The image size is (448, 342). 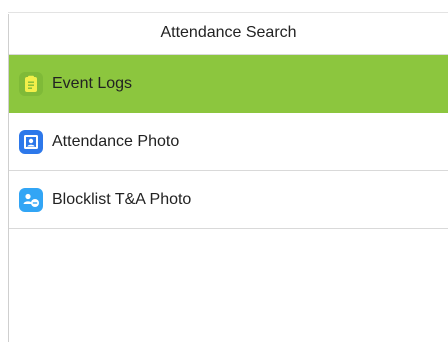 I want to click on menu-item-label: Event Logs, so click(x=92, y=83).